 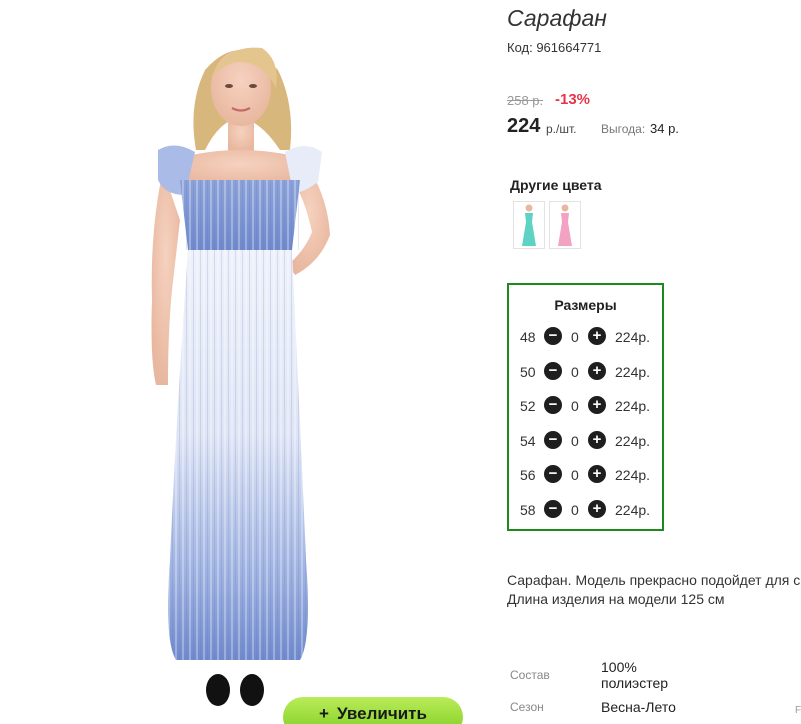 What do you see at coordinates (585, 441) in the screenshot?
I see `size-row-54: 54 − 0 + 224р.` at bounding box center [585, 441].